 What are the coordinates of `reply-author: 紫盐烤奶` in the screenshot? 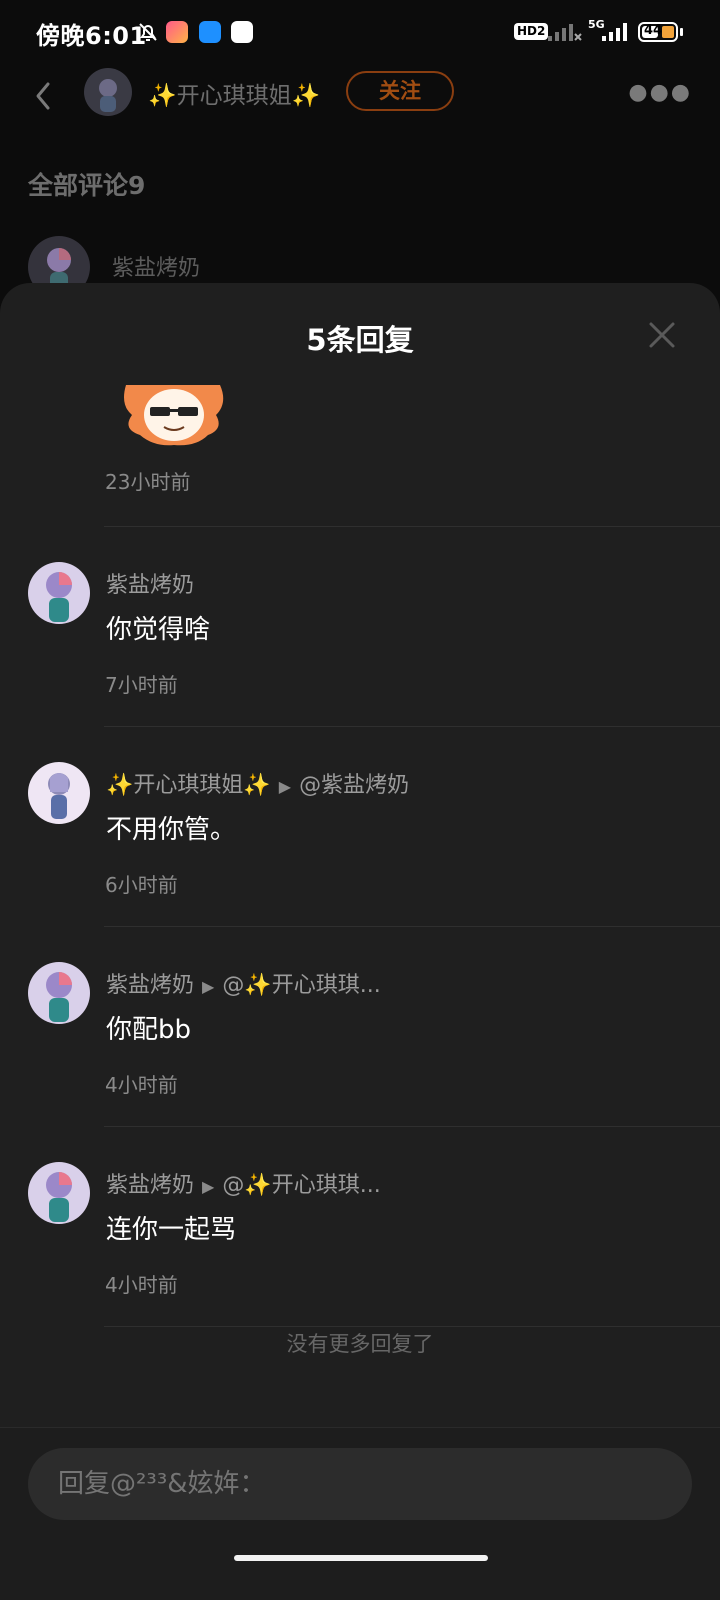 It's located at (150, 583).